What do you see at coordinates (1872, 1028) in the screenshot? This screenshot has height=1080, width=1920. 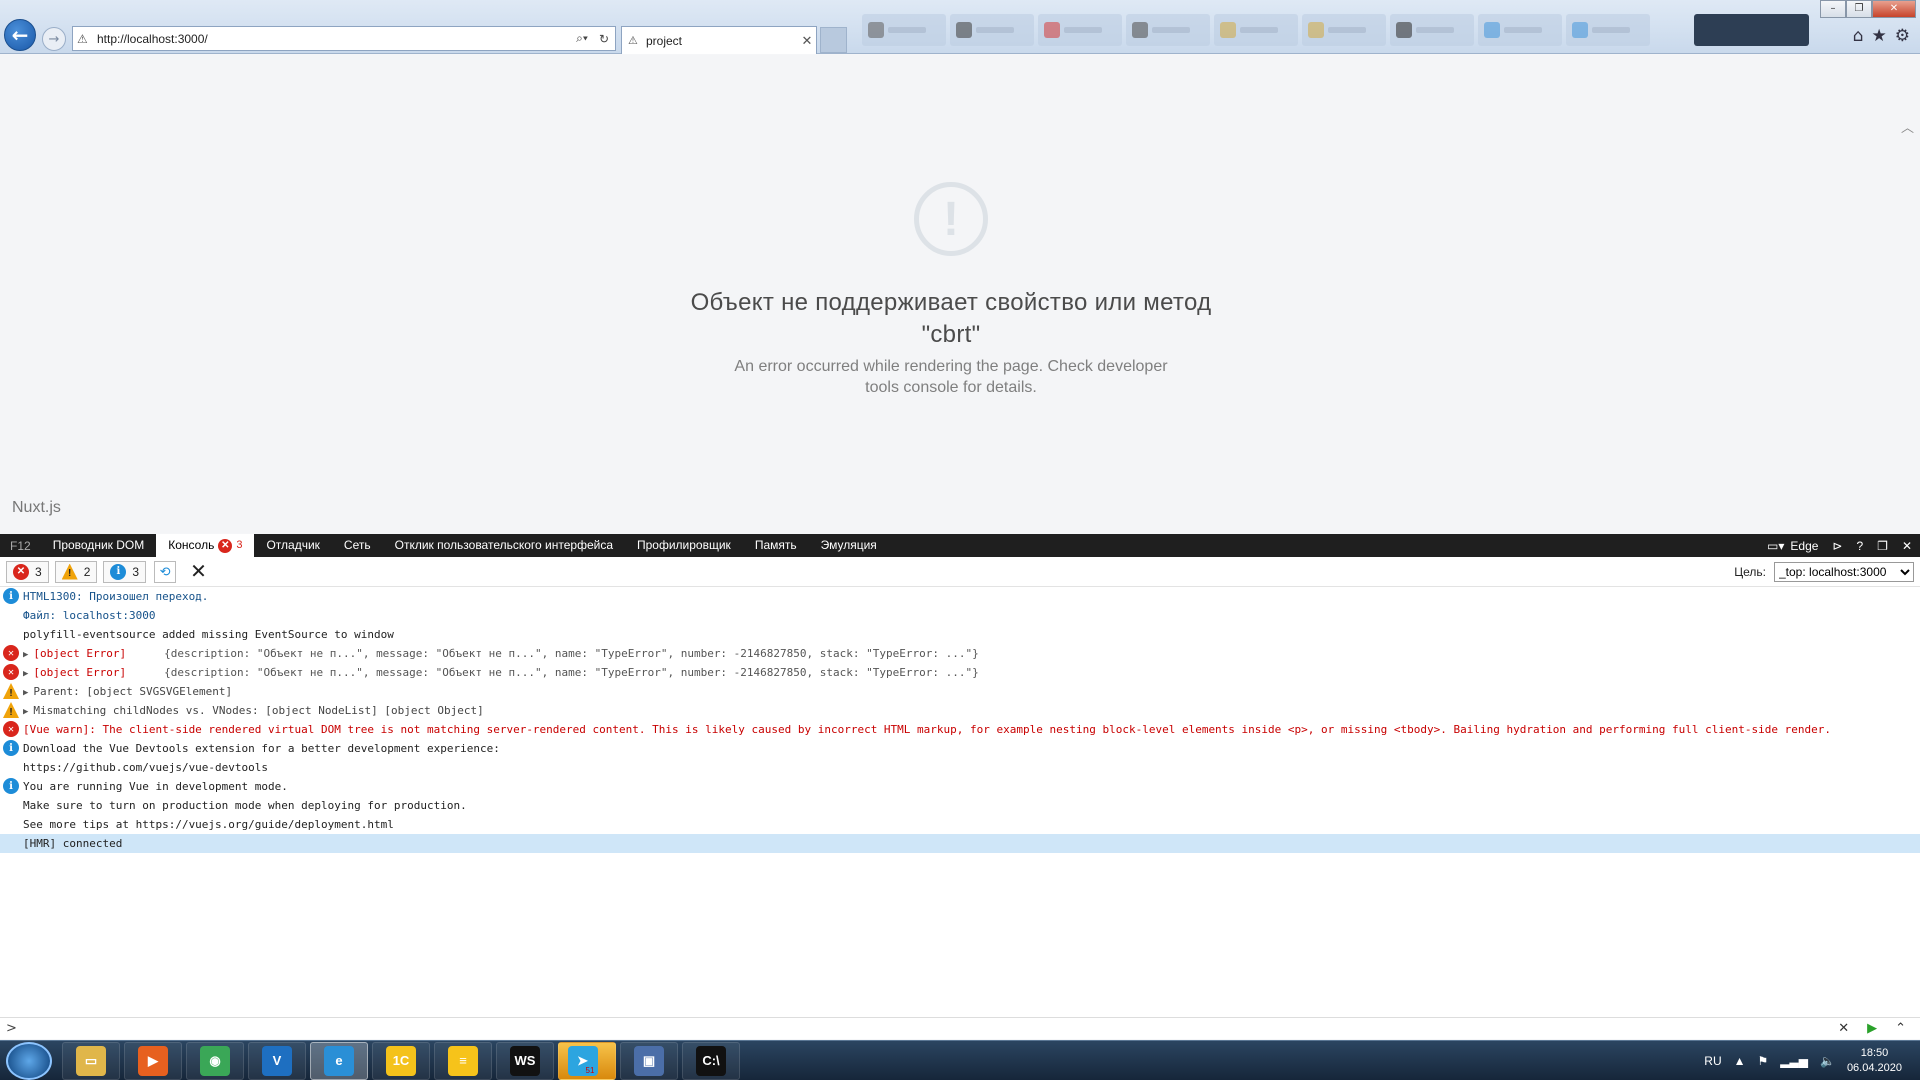 I see `run-script-icon: ▶` at bounding box center [1872, 1028].